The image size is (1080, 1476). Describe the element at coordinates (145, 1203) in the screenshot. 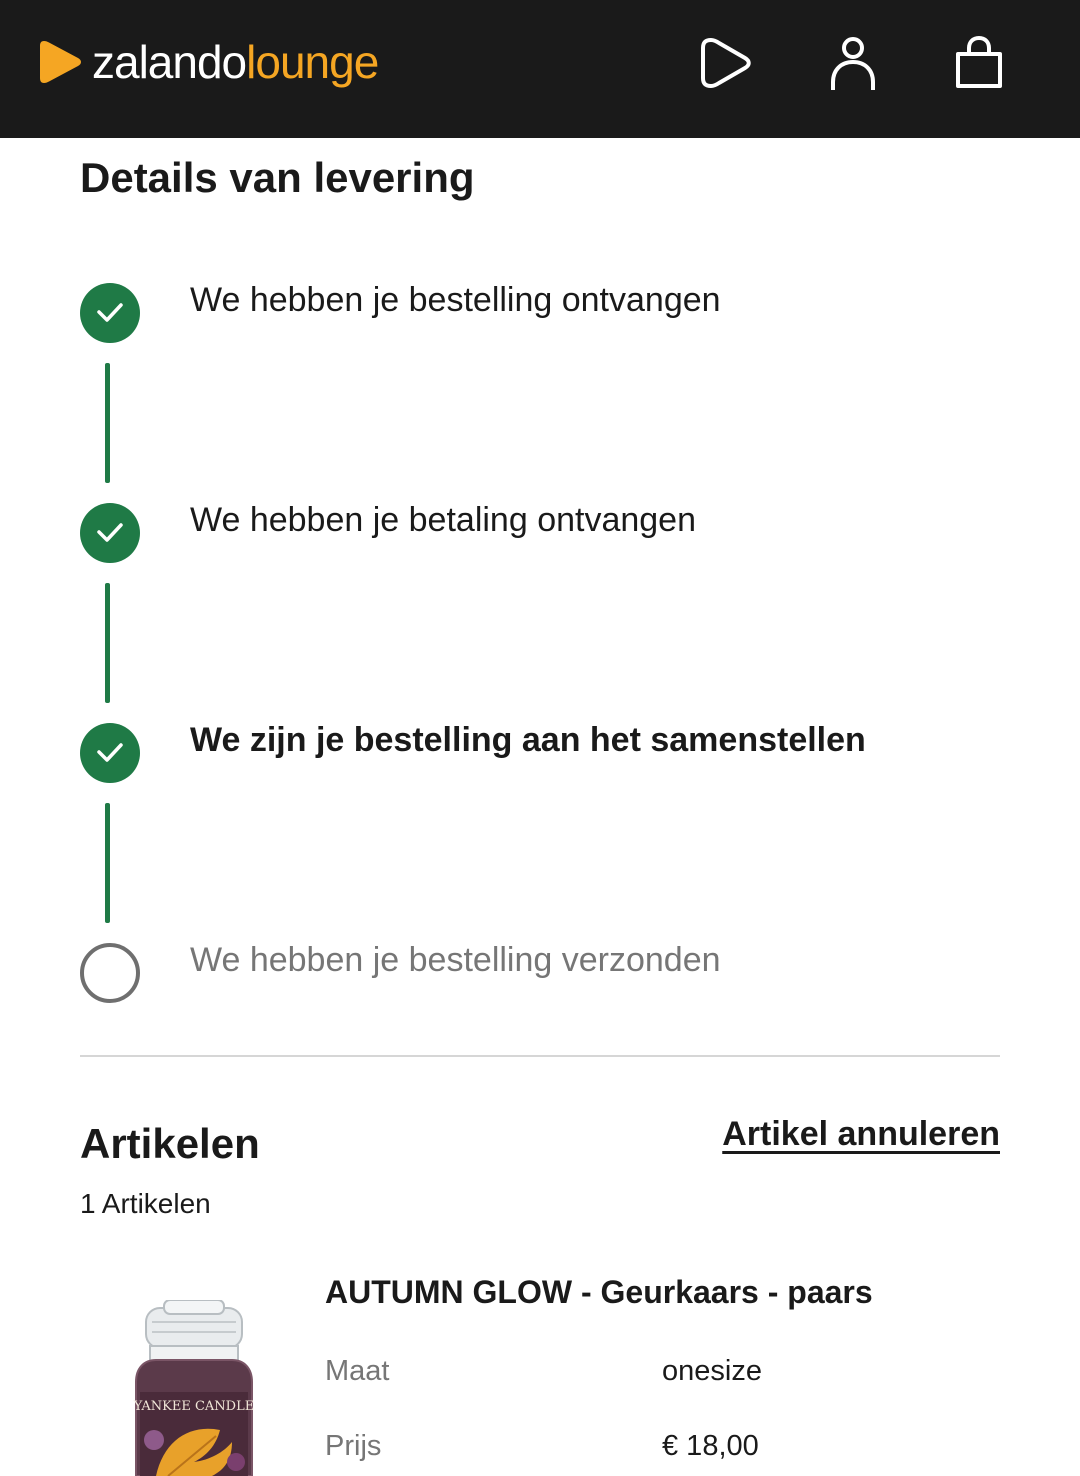

I see `articles-count: 1 Artikelen` at that location.